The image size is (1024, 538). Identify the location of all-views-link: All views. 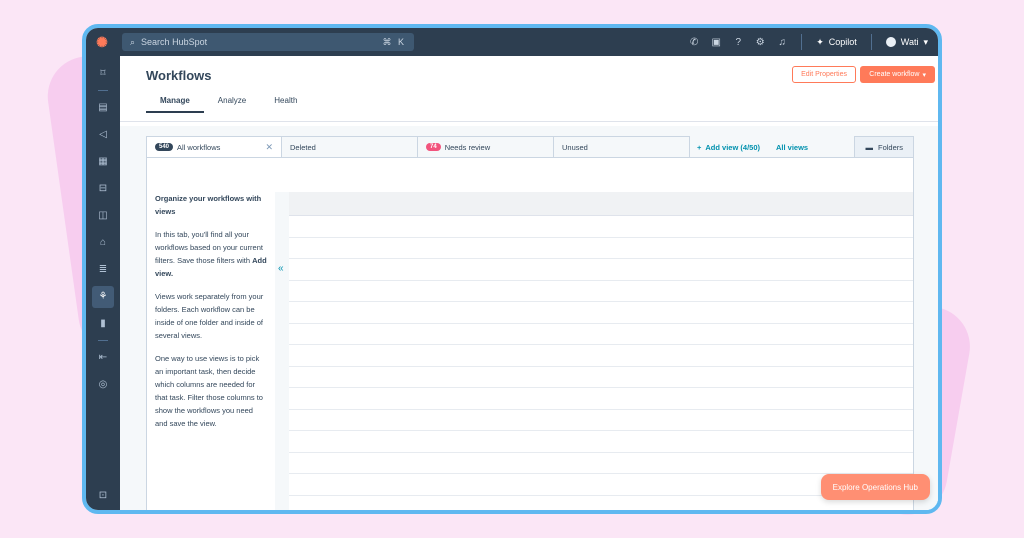
(792, 147).